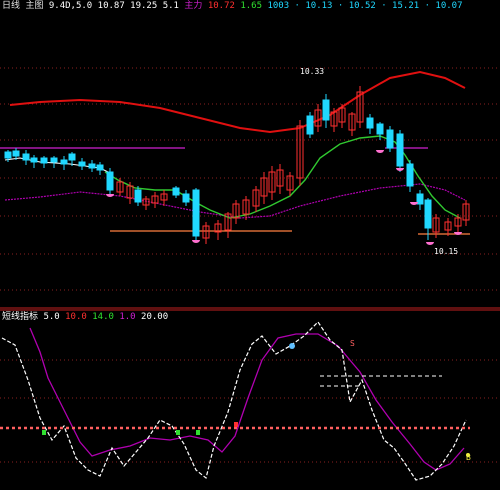  What do you see at coordinates (76, 317) in the screenshot?
I see `sub-value-2: 10.0` at bounding box center [76, 317].